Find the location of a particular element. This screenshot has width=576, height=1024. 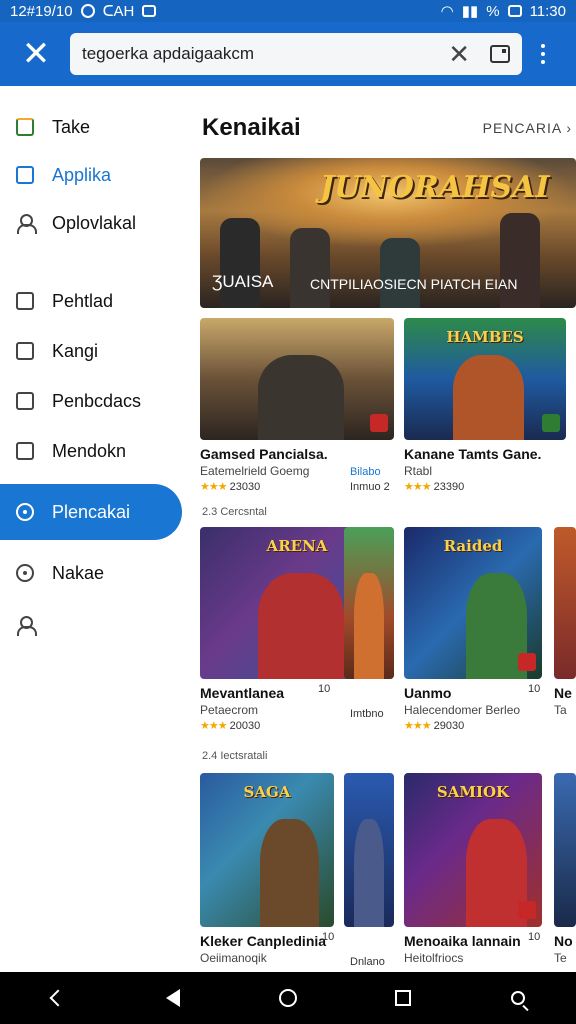

battery-icon is located at coordinates (514, 11).